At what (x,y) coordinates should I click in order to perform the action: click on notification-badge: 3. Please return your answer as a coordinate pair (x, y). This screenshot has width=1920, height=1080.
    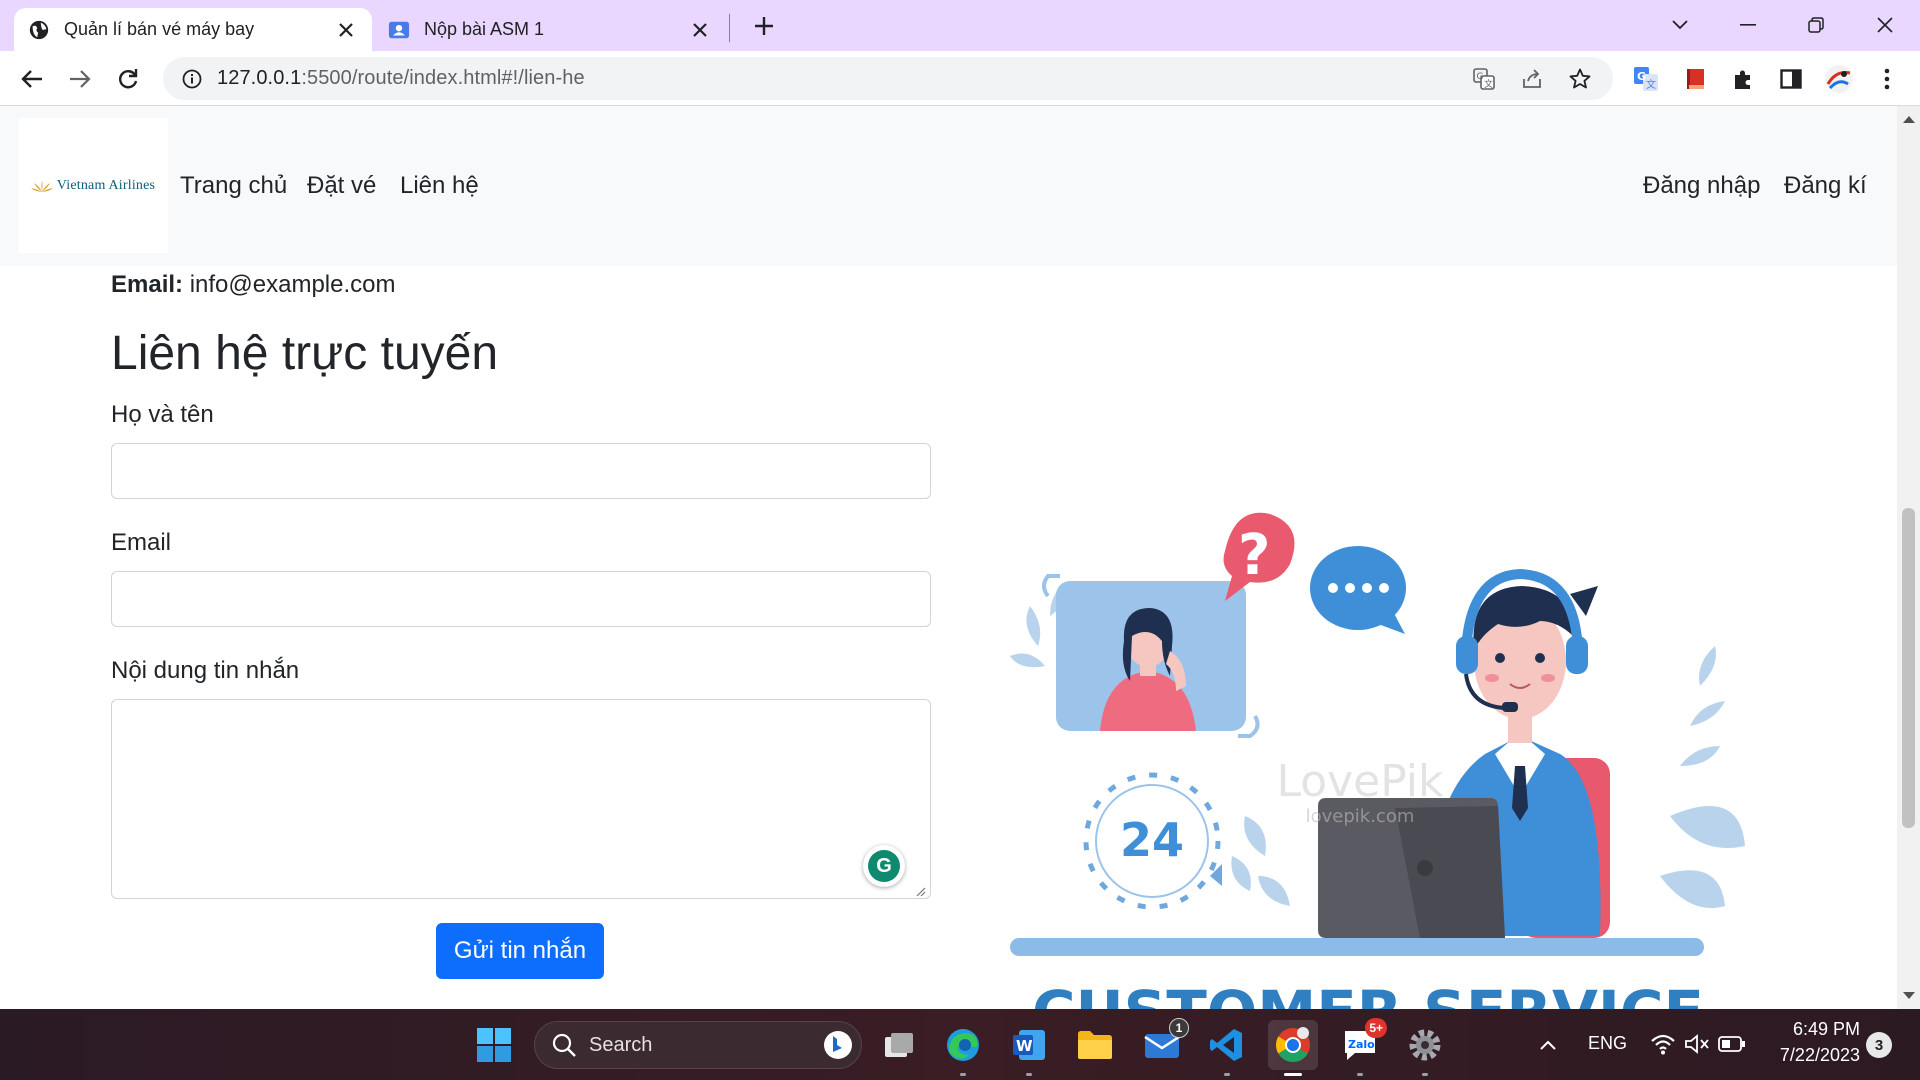
    Looking at the image, I should click on (1879, 1045).